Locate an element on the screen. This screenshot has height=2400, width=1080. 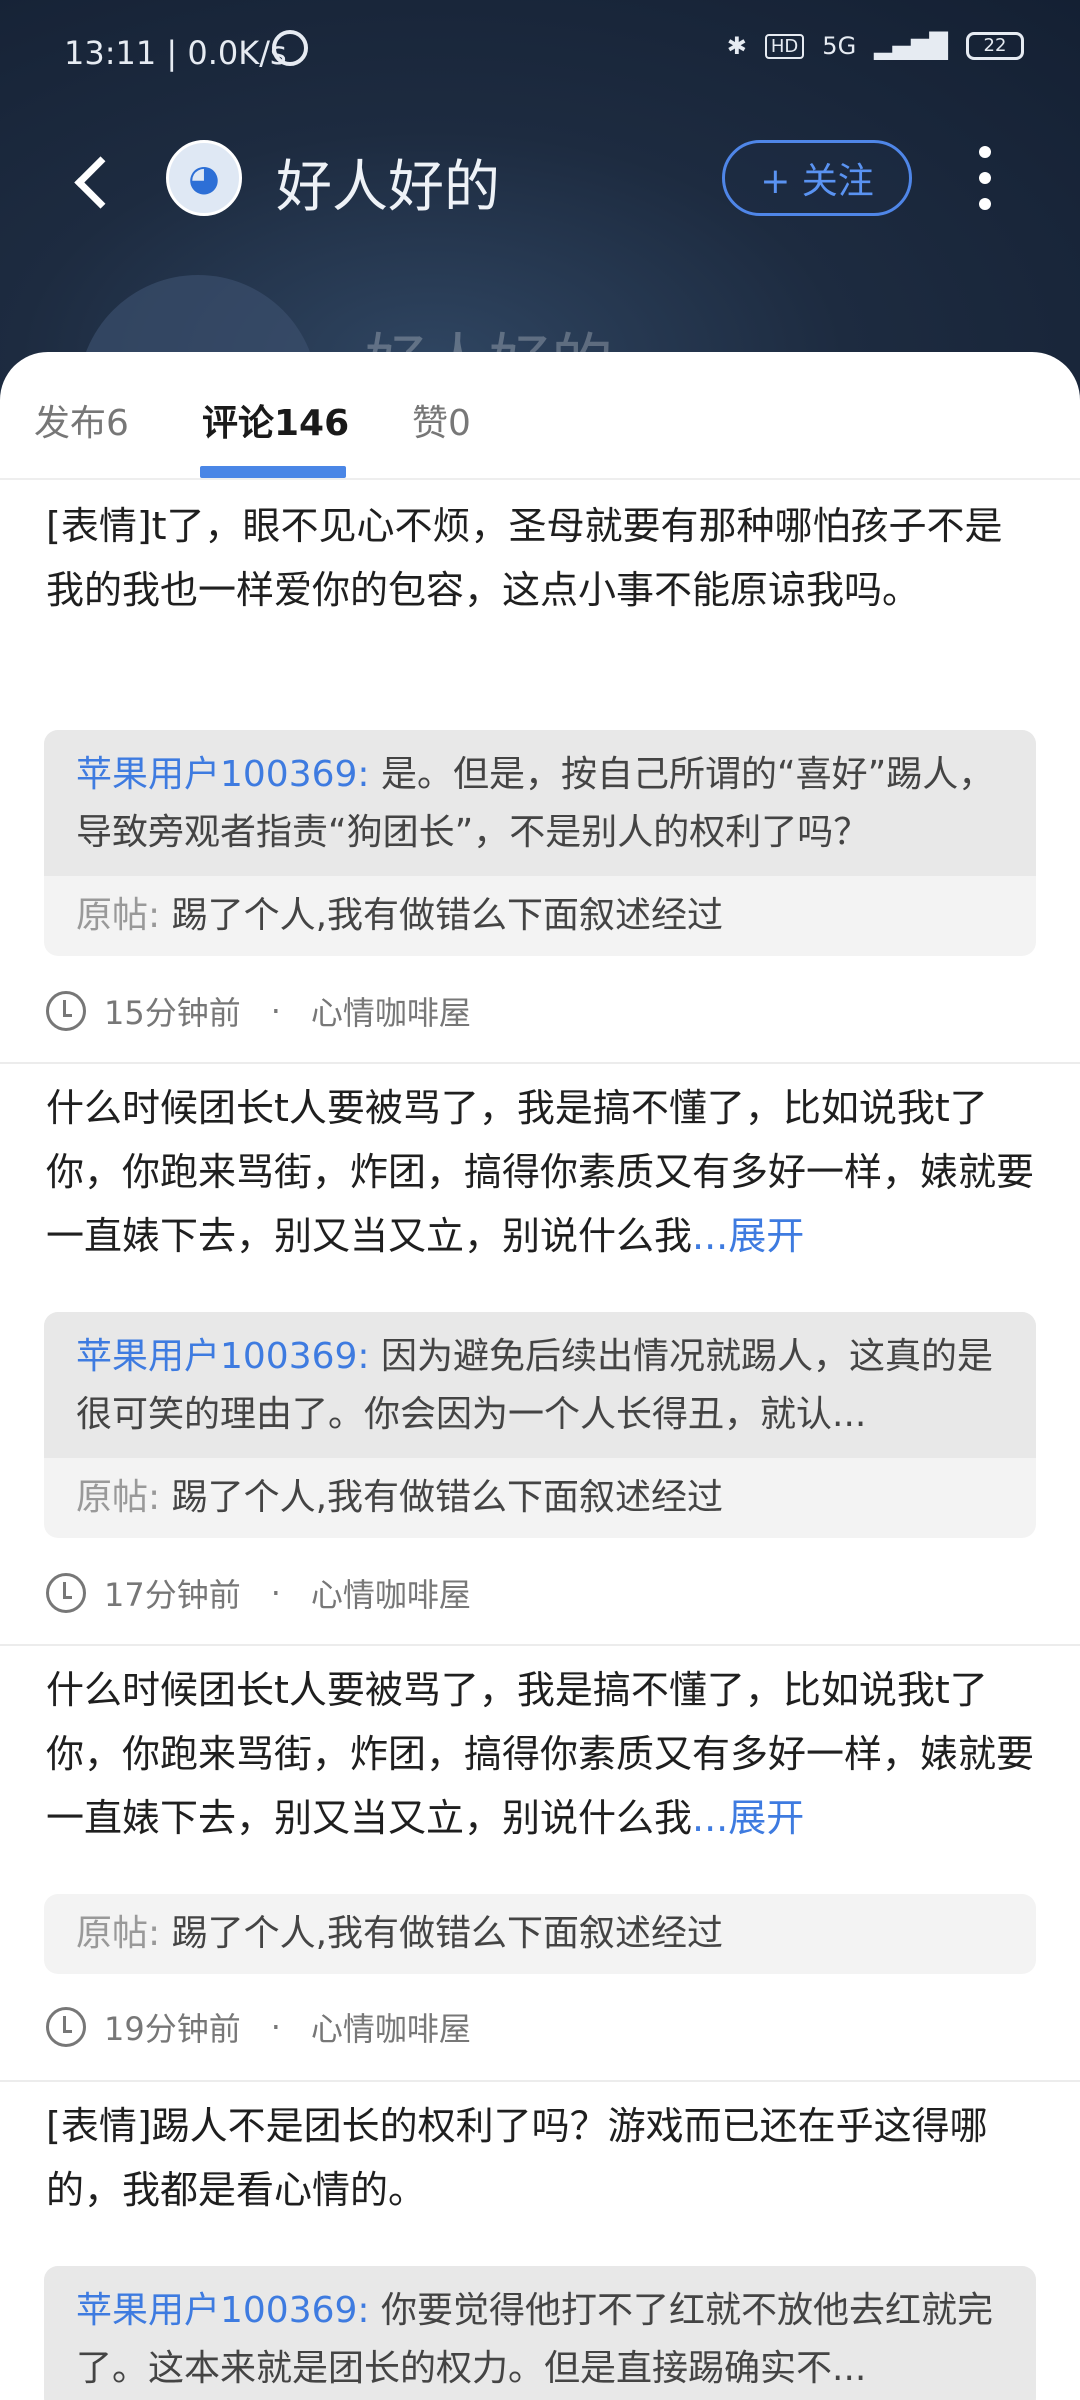
more-icon is located at coordinates (985, 178).